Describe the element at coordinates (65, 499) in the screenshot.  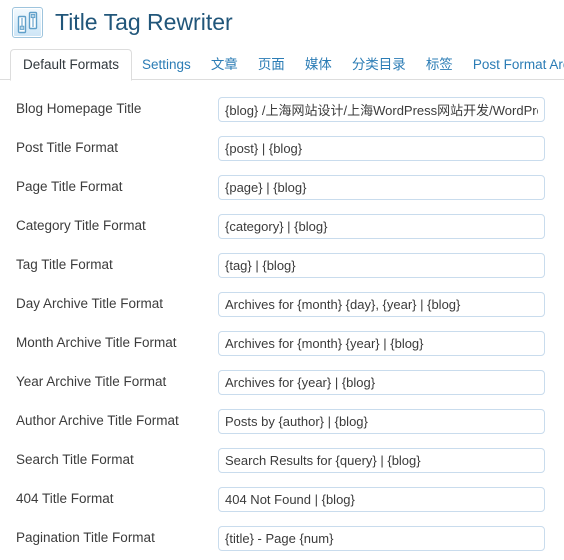
I see `label-404-title-format: 404 Title Format` at that location.